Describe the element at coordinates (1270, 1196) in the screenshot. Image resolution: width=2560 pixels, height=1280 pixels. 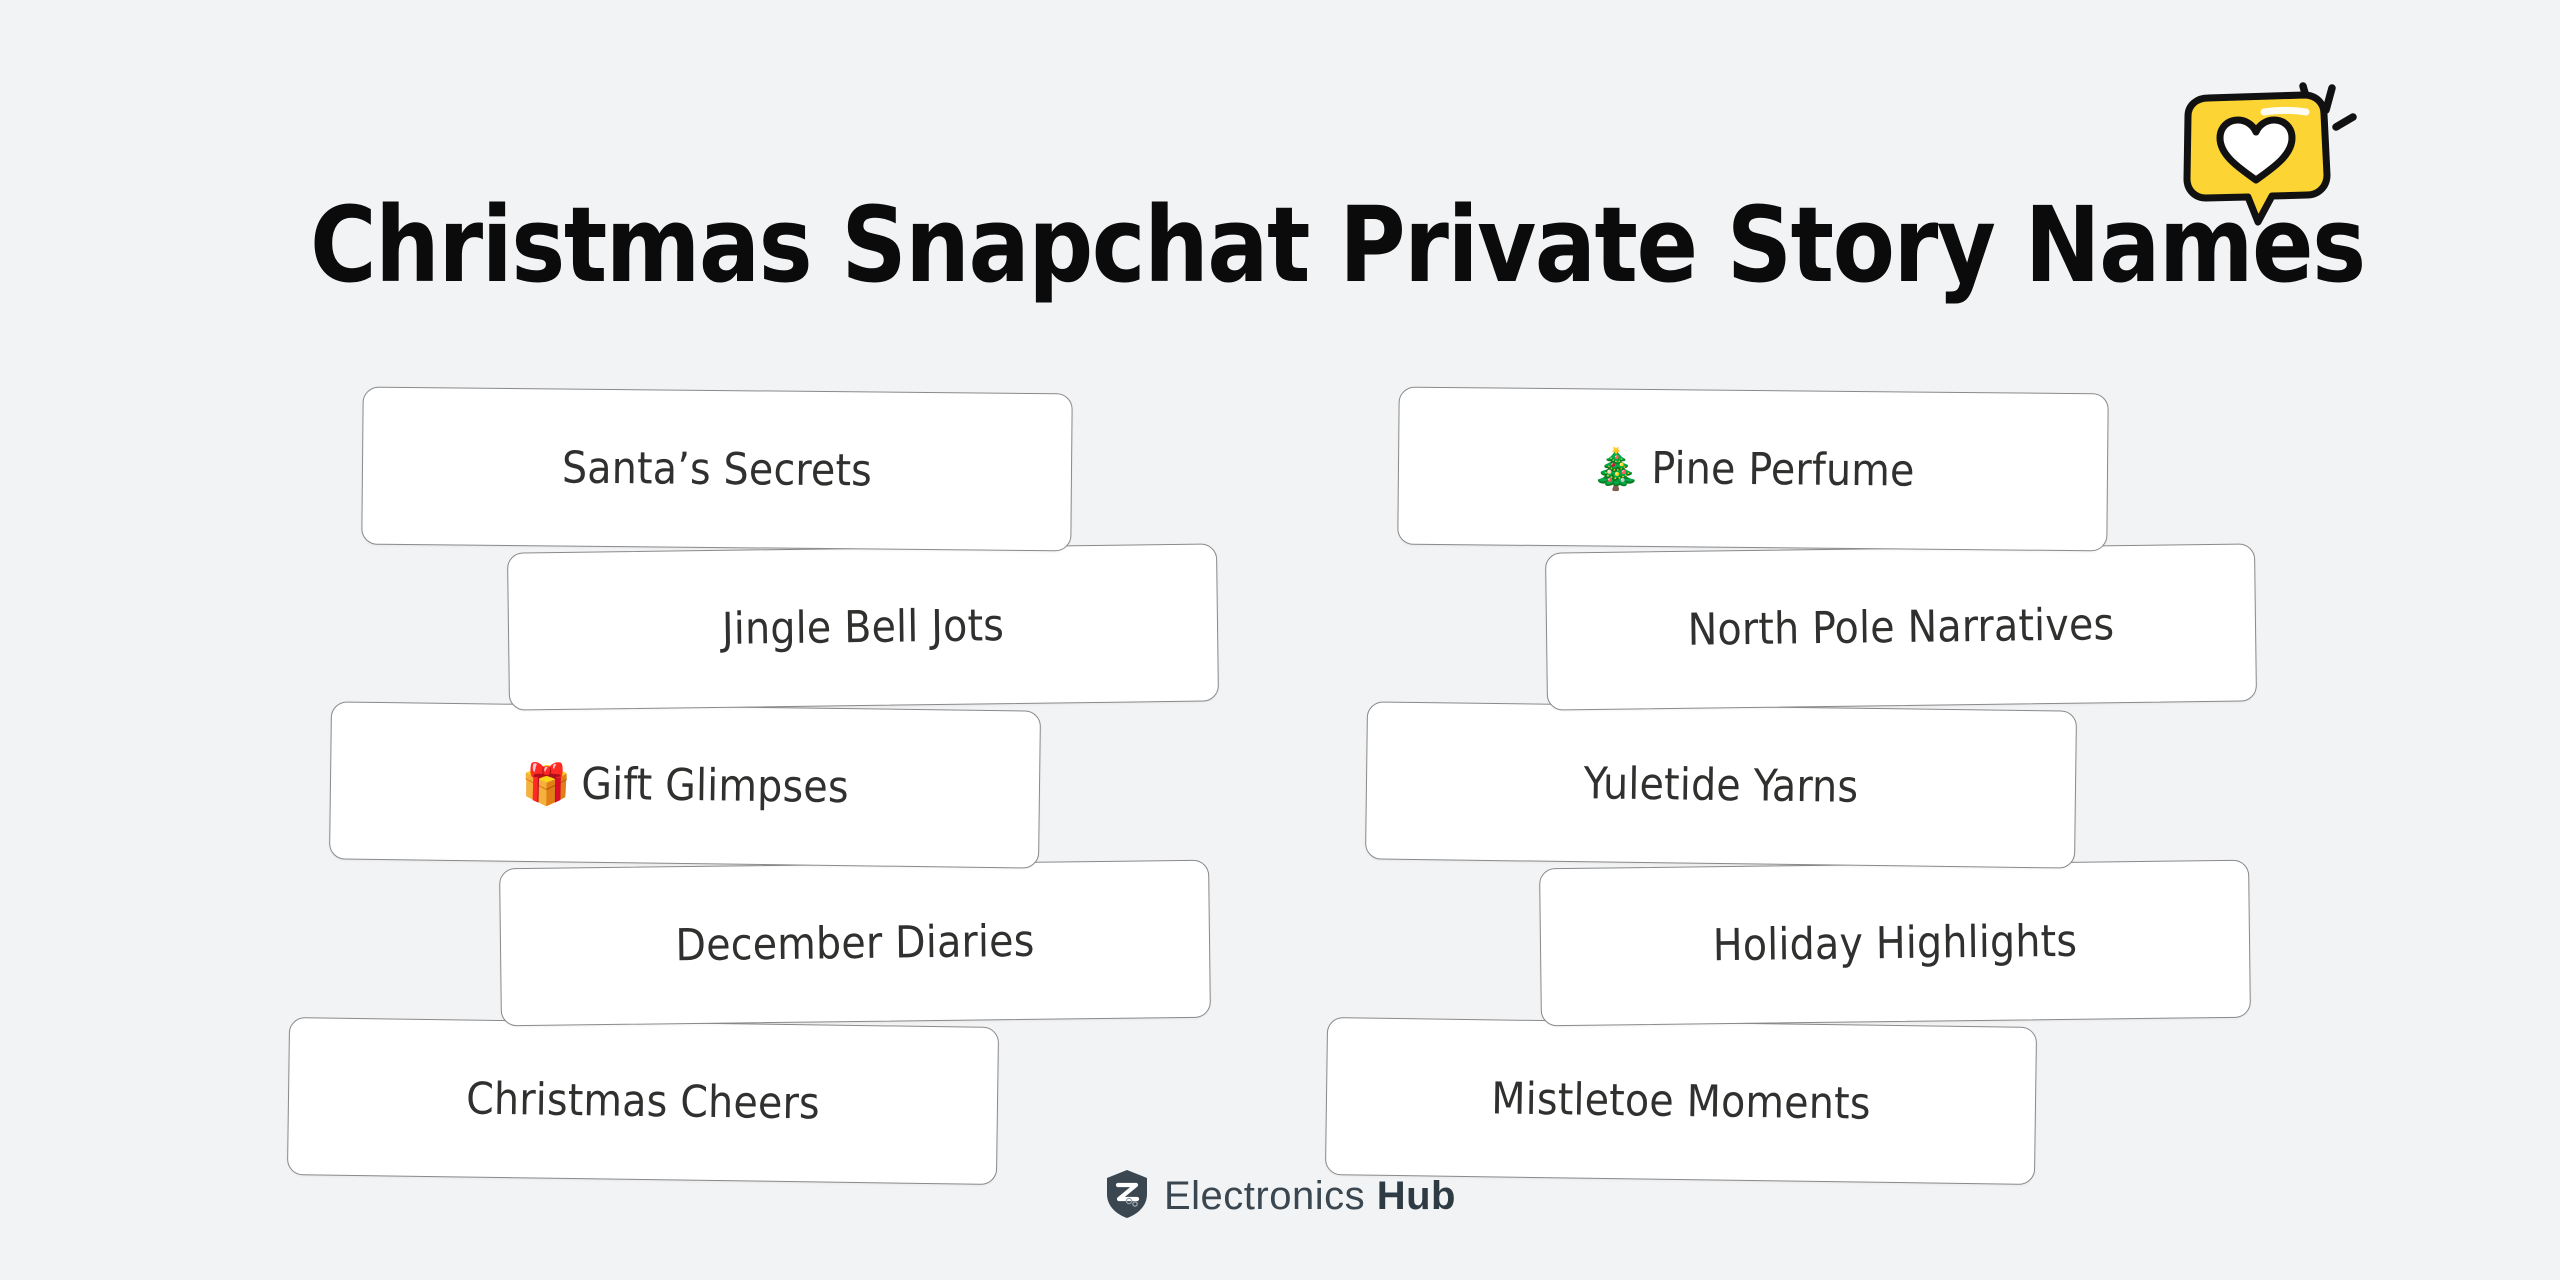
I see `brand-light: Electronics` at that location.